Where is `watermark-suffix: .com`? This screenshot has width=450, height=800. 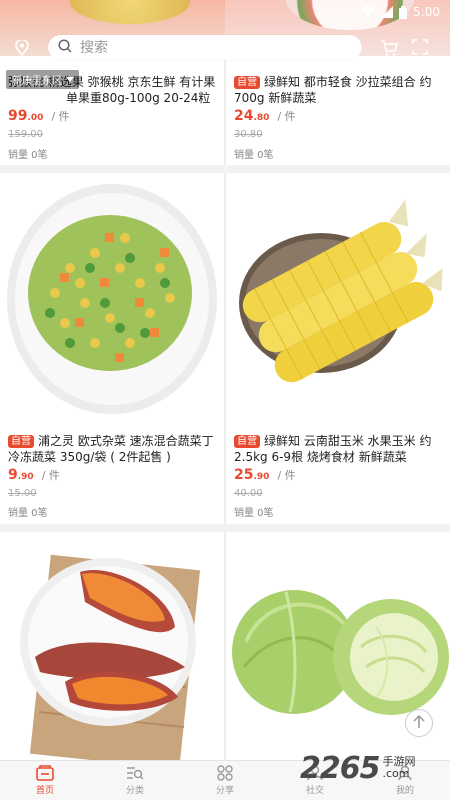
watermark-suffix: .com is located at coordinates (396, 773).